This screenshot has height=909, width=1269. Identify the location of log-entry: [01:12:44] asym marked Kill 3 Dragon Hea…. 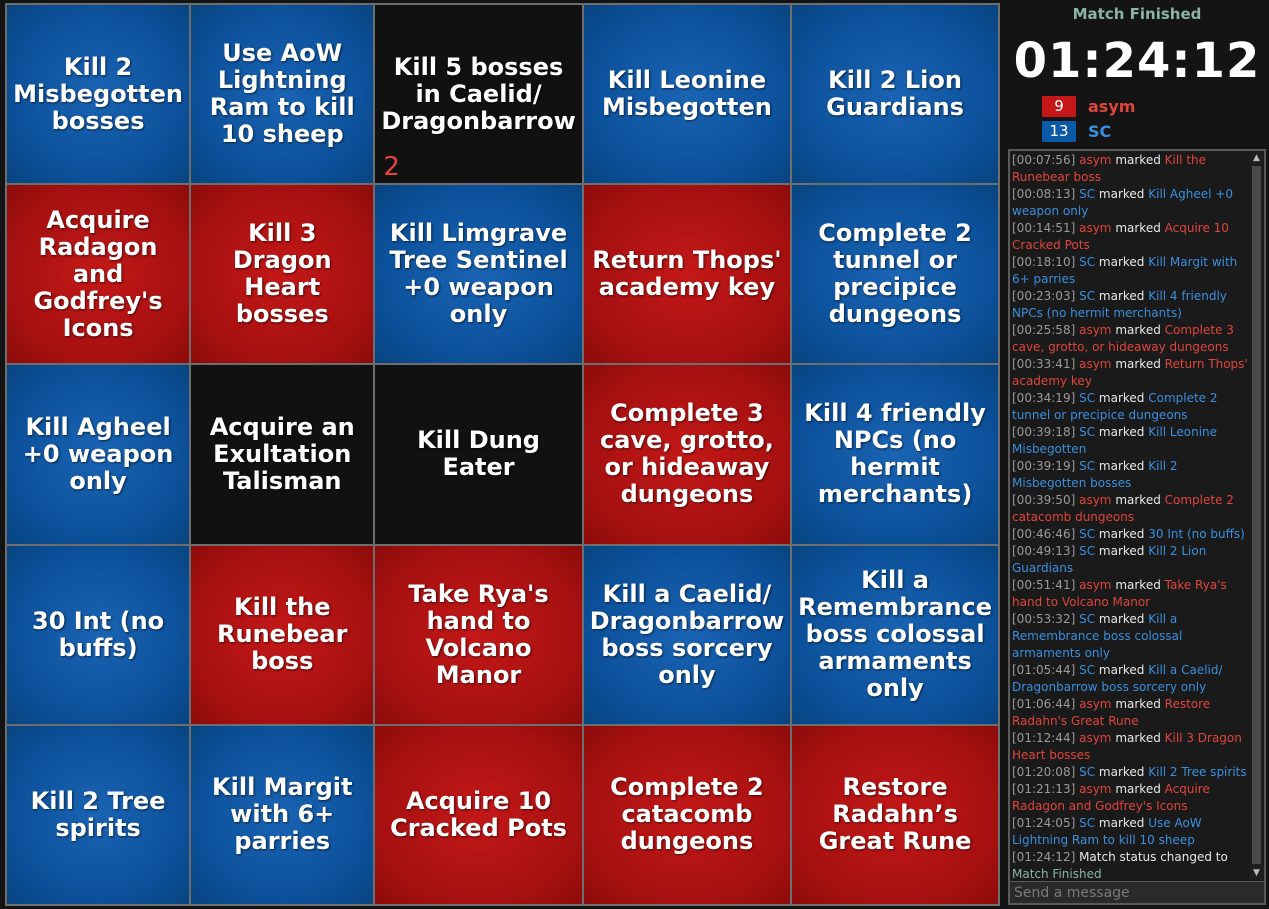
(1131, 747).